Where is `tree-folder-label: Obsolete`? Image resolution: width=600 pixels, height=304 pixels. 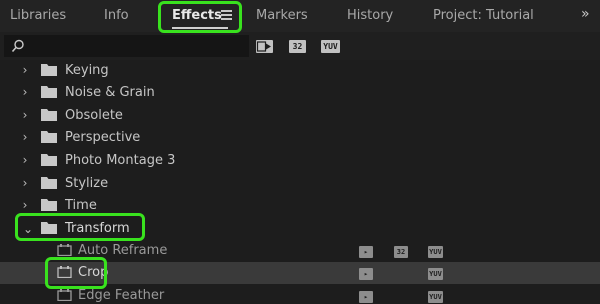
tree-folder-label: Obsolete is located at coordinates (94, 115).